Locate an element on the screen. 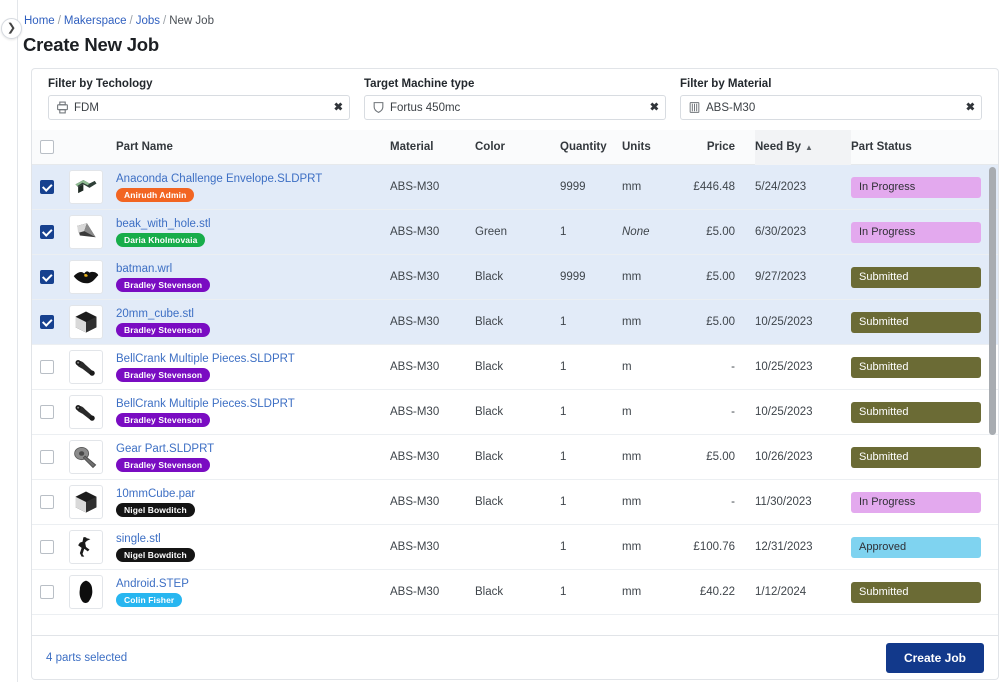  part-name-cell: beak_with_hole.stl Daria Kholmovaia is located at coordinates (250, 232).